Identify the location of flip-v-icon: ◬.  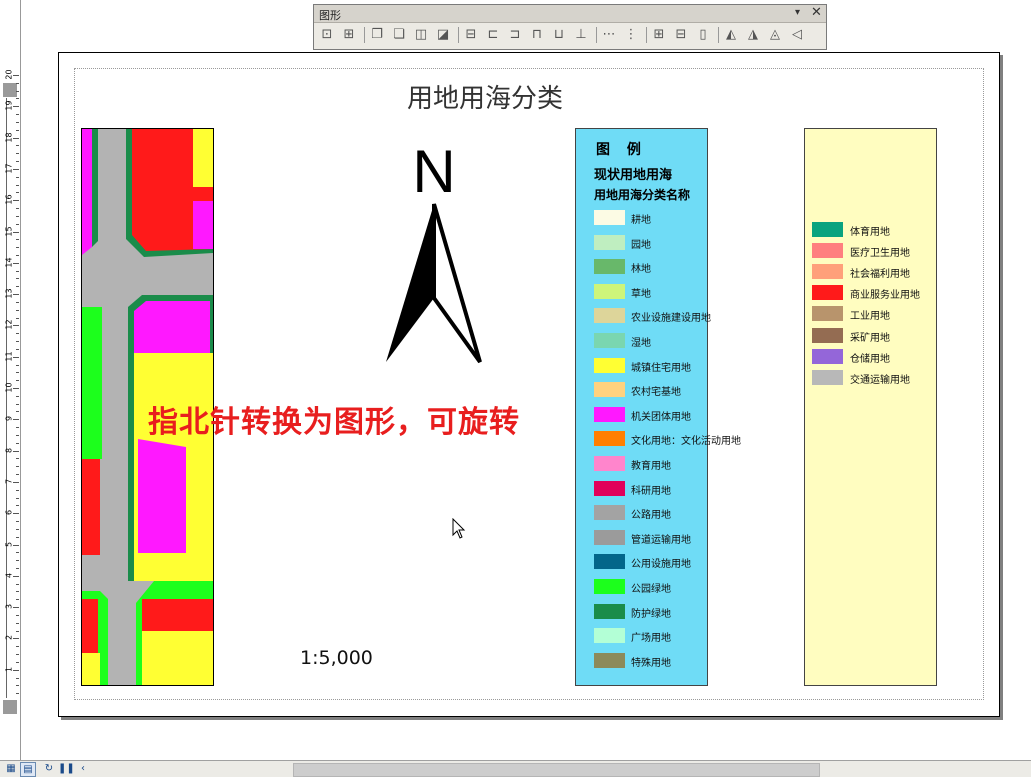
(775, 35).